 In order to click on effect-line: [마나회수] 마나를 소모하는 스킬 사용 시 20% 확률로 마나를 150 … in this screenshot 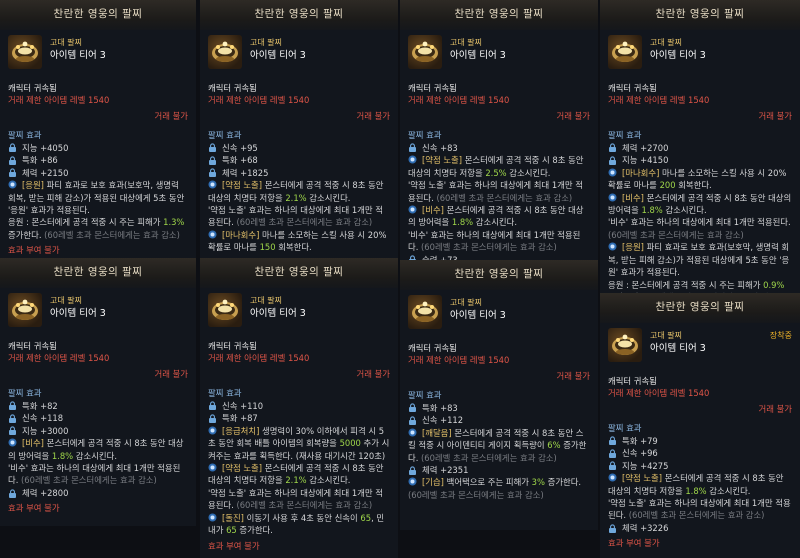, I will do `click(299, 241)`.